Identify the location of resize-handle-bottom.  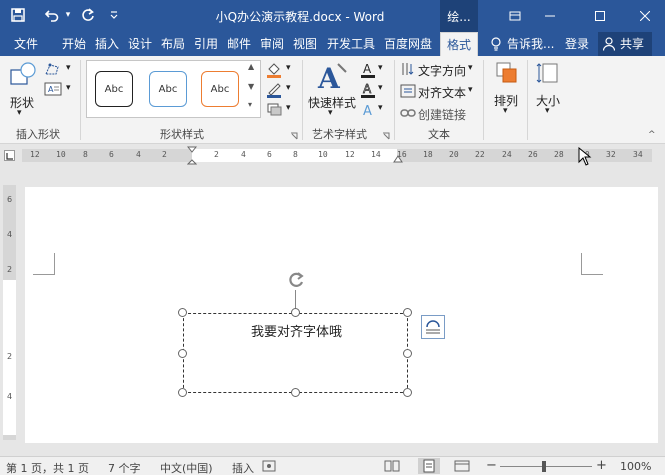
(295, 392).